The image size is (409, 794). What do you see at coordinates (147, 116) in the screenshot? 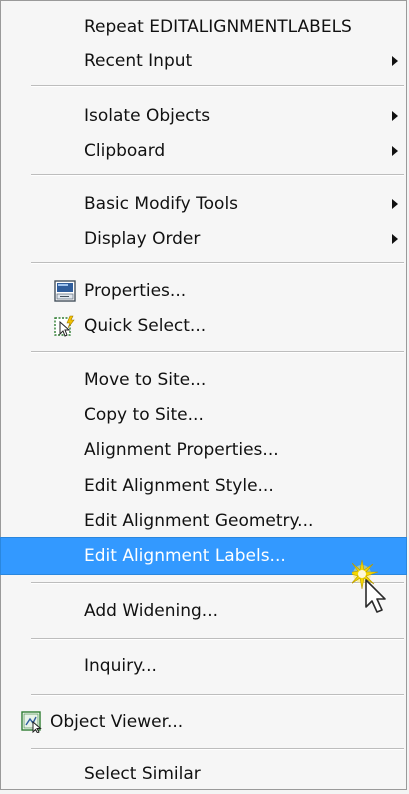
I see `menu-item-label: Isolate Objects` at bounding box center [147, 116].